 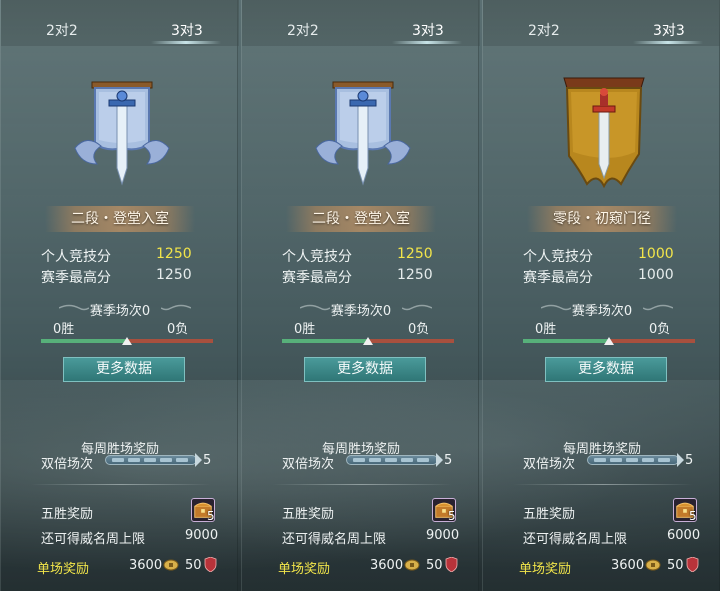 What do you see at coordinates (656, 254) in the screenshot?
I see `personal-score-value: 1000` at bounding box center [656, 254].